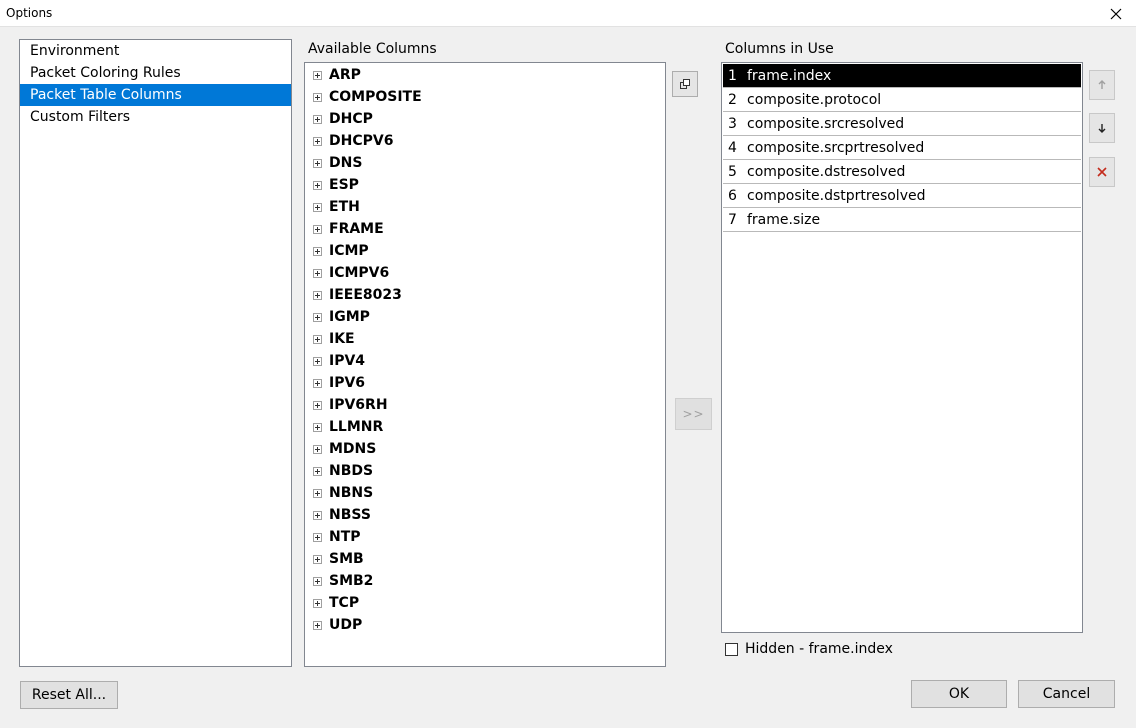  Describe the element at coordinates (155, 95) in the screenshot. I see `nav-item-packet-table-columns: Packet Table Columns` at that location.